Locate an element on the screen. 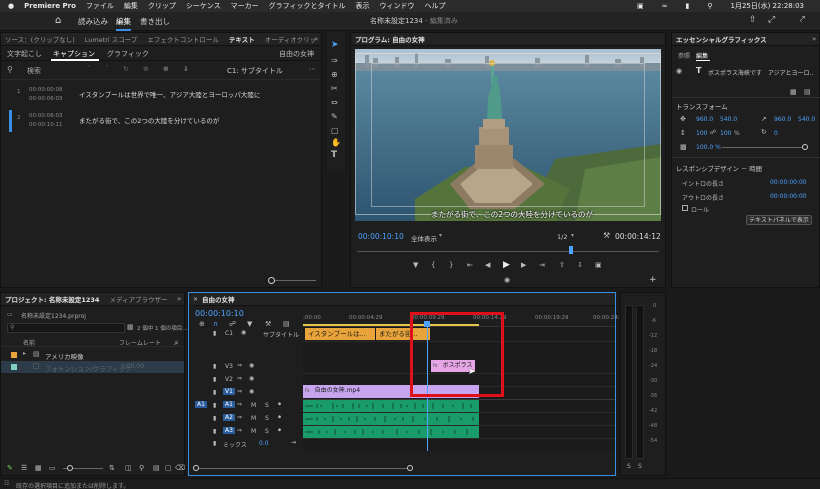 This screenshot has width=820, height=489. step-forward-icon: ▶ is located at coordinates (523, 265).